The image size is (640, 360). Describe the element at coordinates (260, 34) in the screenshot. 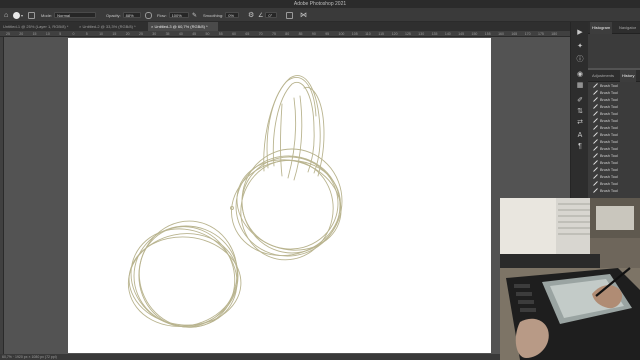

I see `ruler-tick: 70` at that location.